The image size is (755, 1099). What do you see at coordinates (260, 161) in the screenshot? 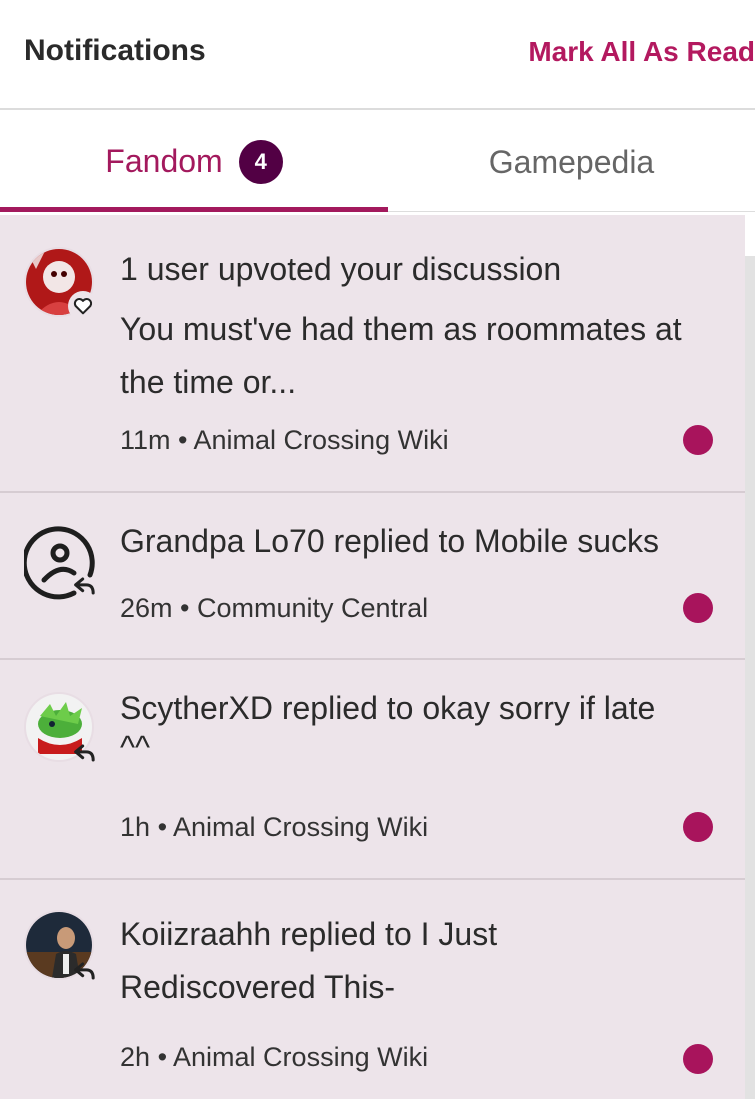
I see `unread-count-badge: 4` at bounding box center [260, 161].